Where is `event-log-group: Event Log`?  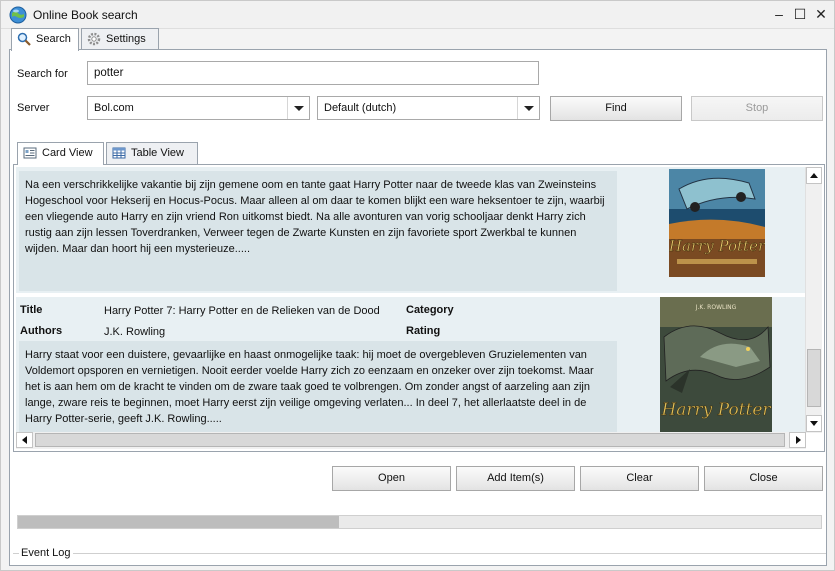 event-log-group: Event Log is located at coordinates (419, 559).